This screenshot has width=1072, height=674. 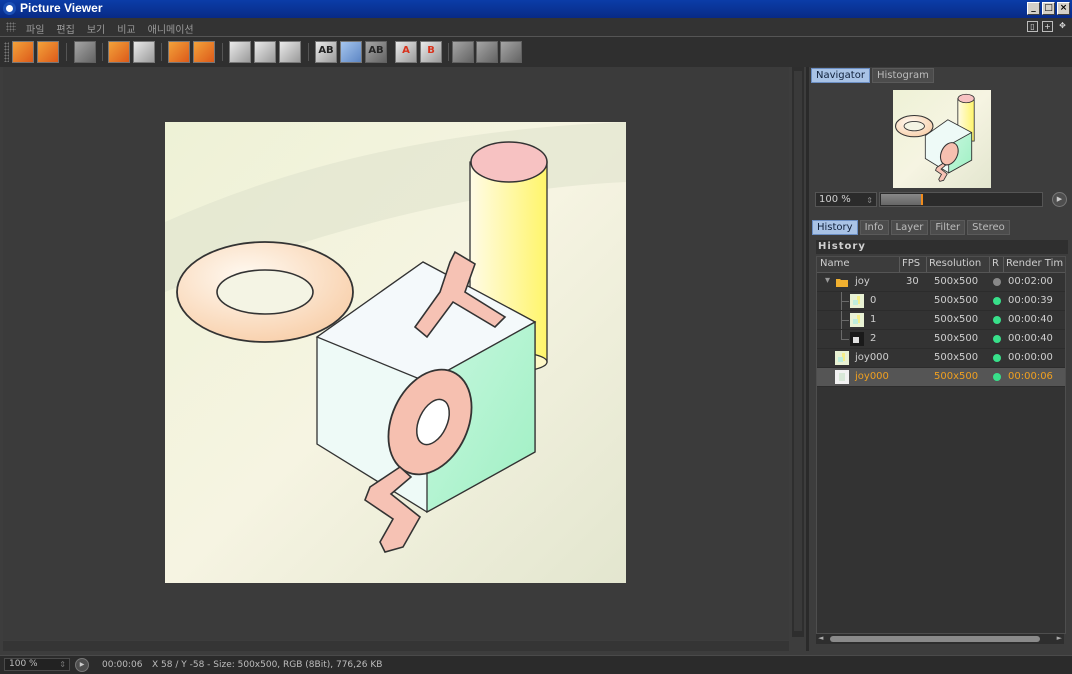 What do you see at coordinates (807, 359) in the screenshot?
I see `panel-splitter` at bounding box center [807, 359].